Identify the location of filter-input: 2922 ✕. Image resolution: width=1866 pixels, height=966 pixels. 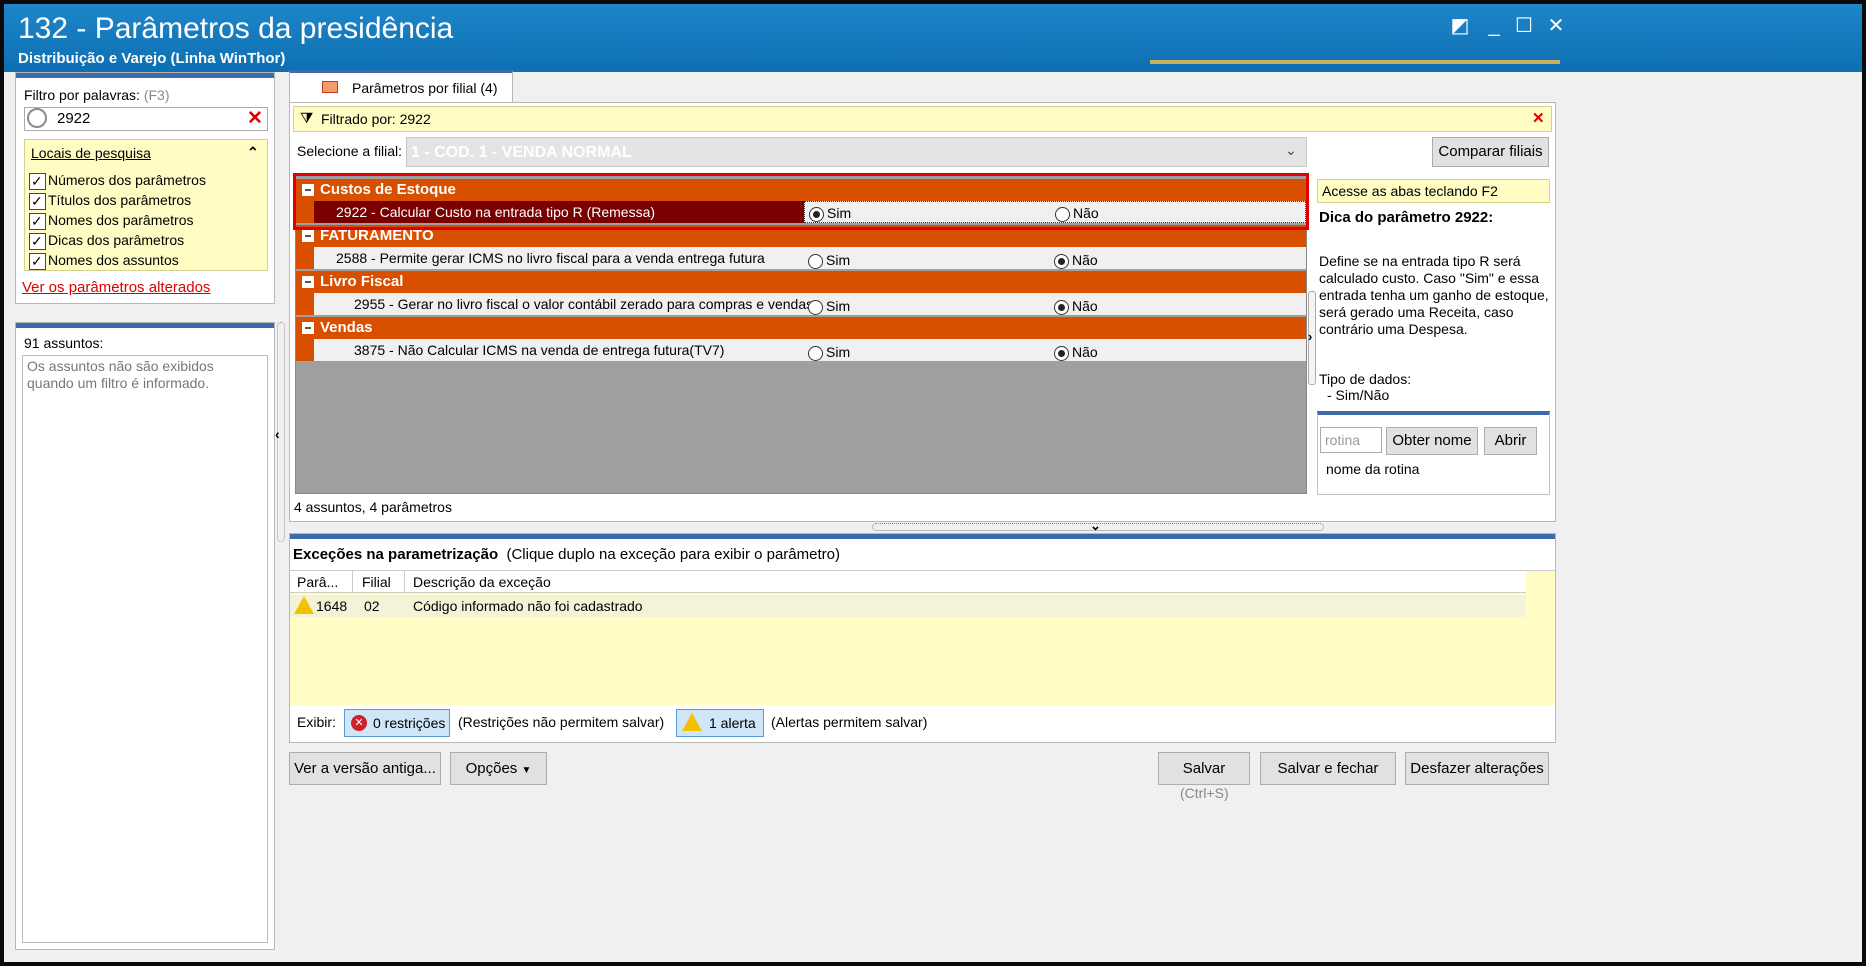
(146, 119).